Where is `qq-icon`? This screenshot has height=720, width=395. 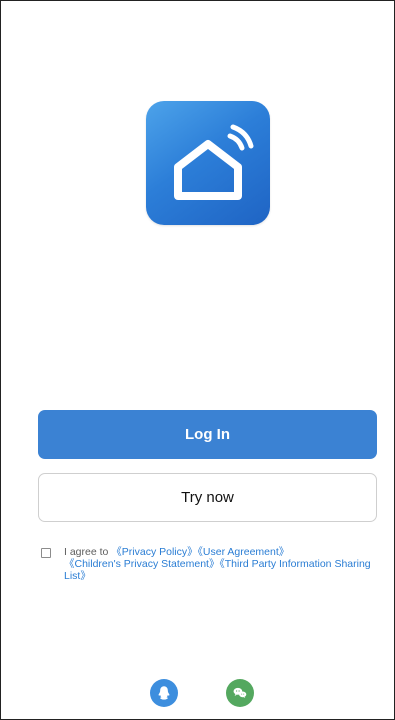
qq-icon is located at coordinates (164, 693).